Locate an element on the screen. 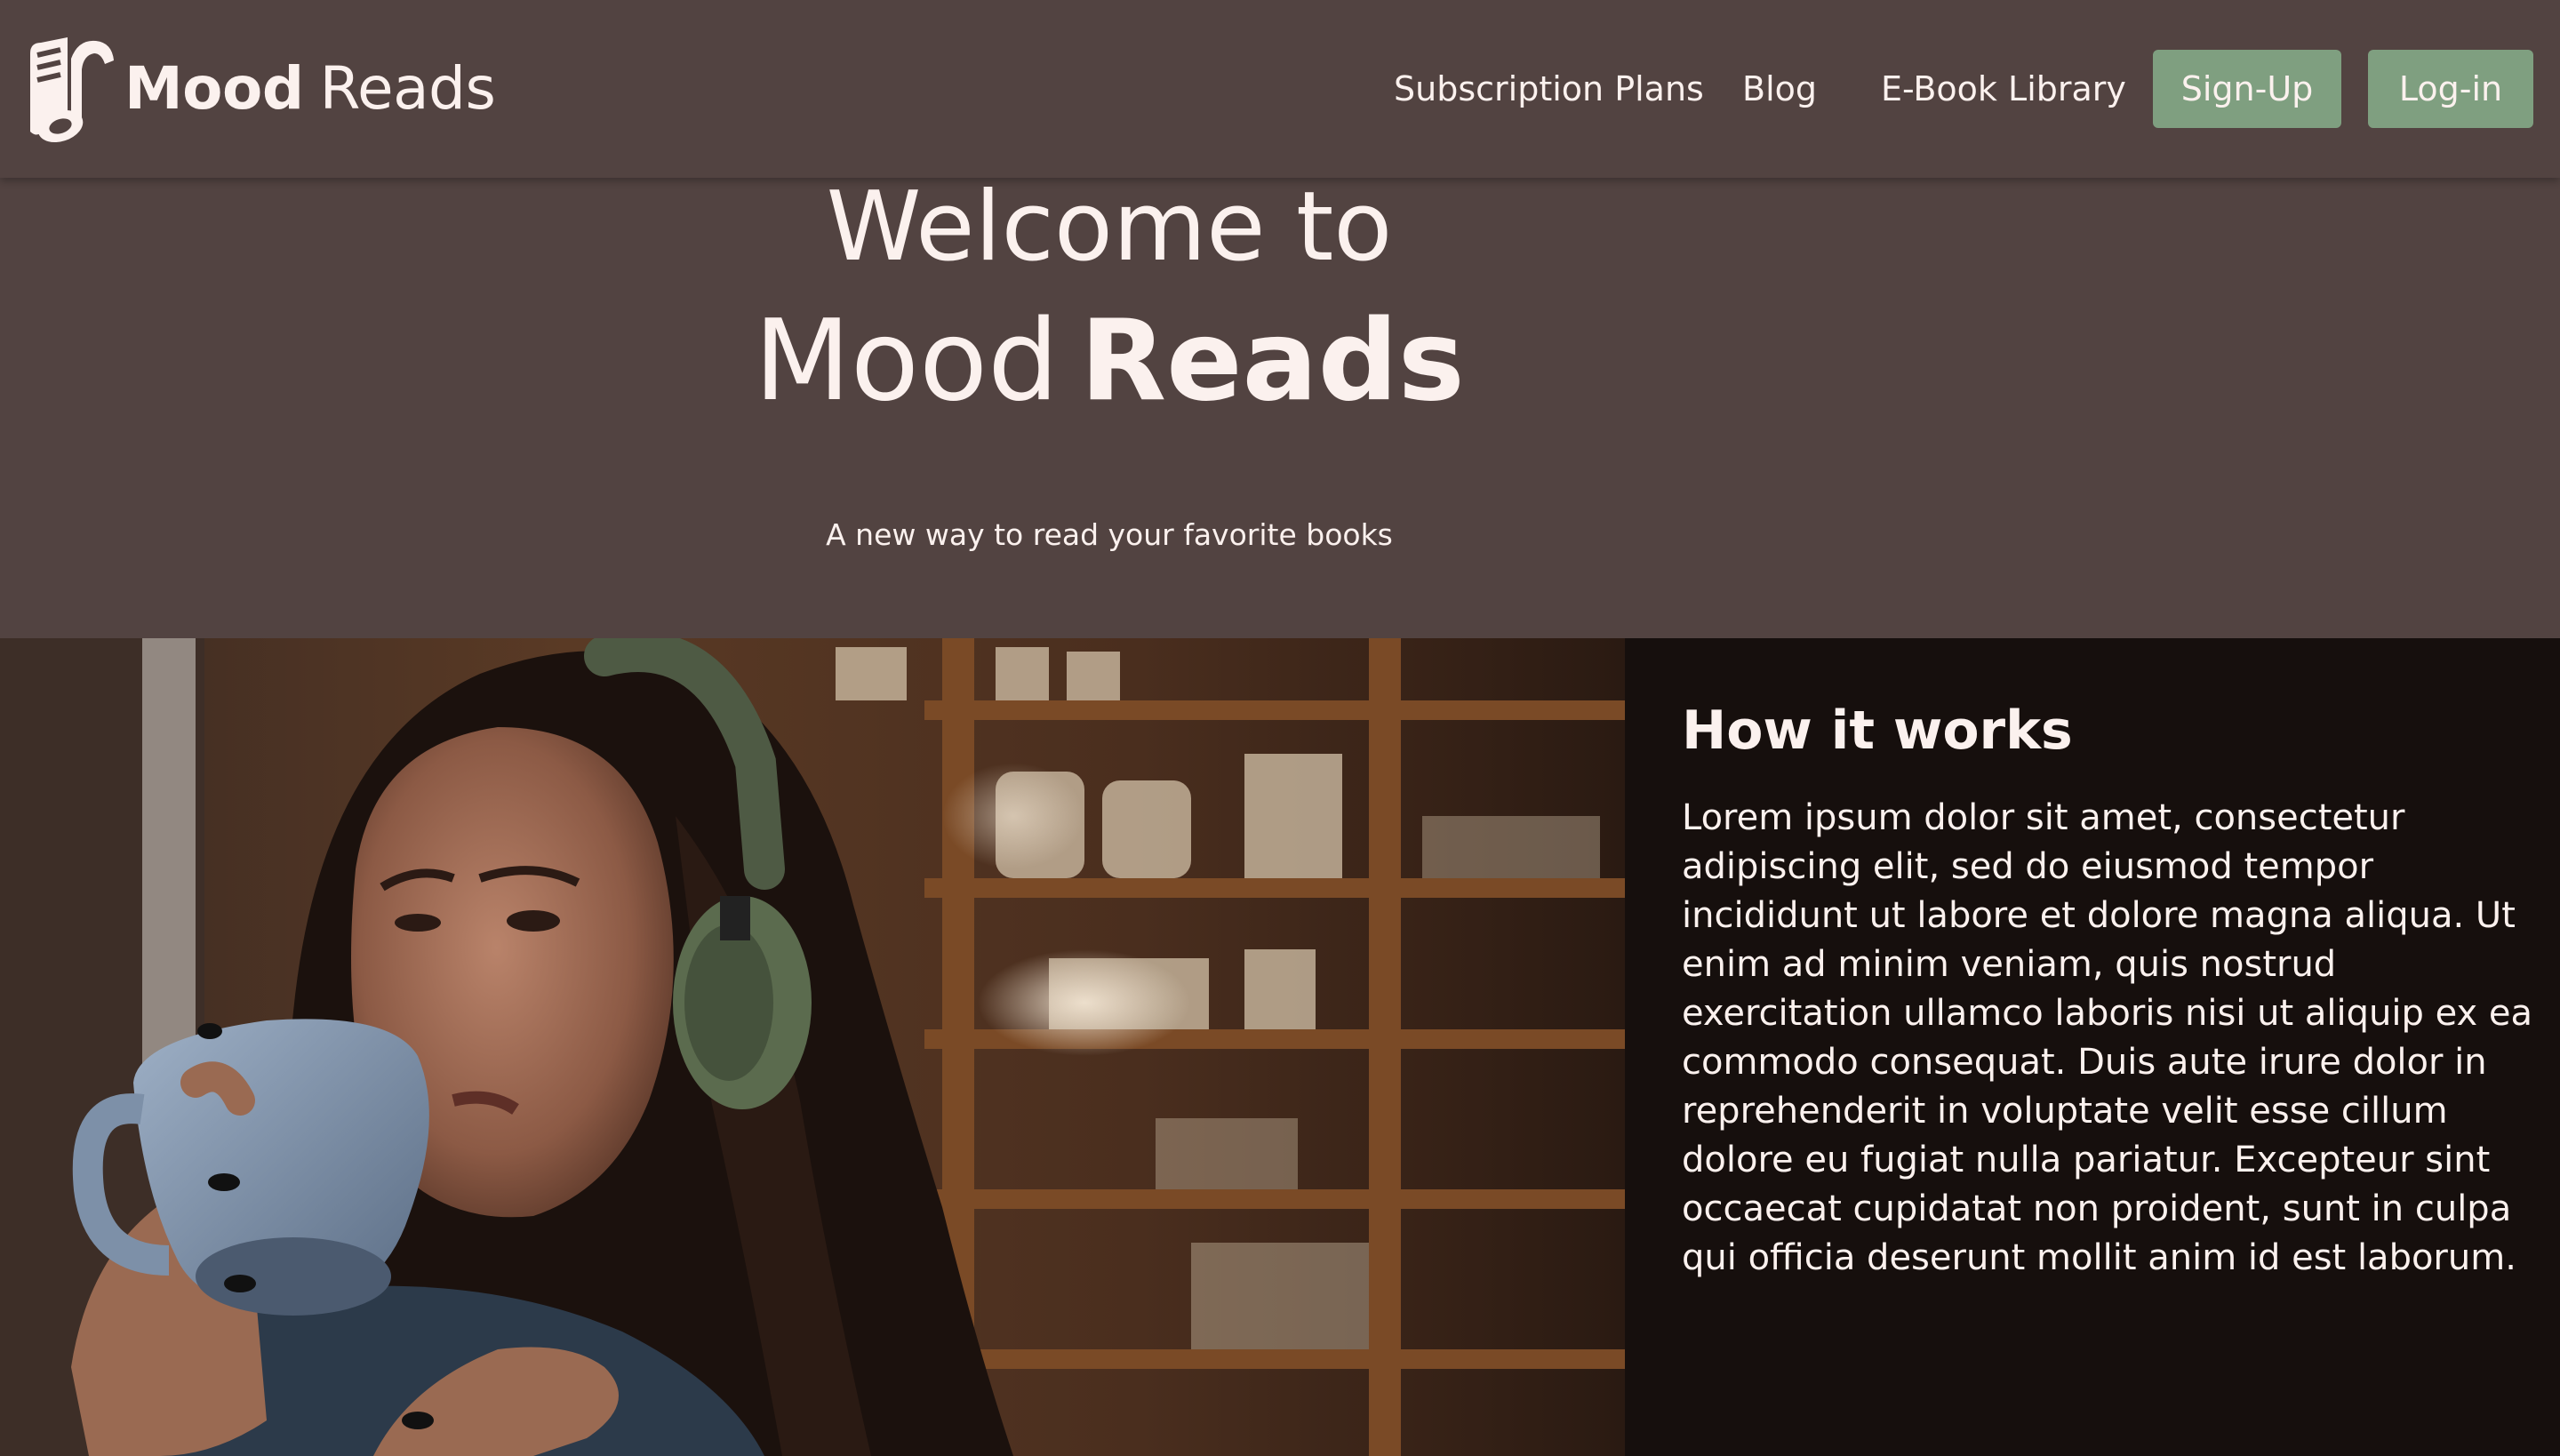 This screenshot has width=2560, height=1456. hero-title: Mood Reads is located at coordinates (1194, 361).